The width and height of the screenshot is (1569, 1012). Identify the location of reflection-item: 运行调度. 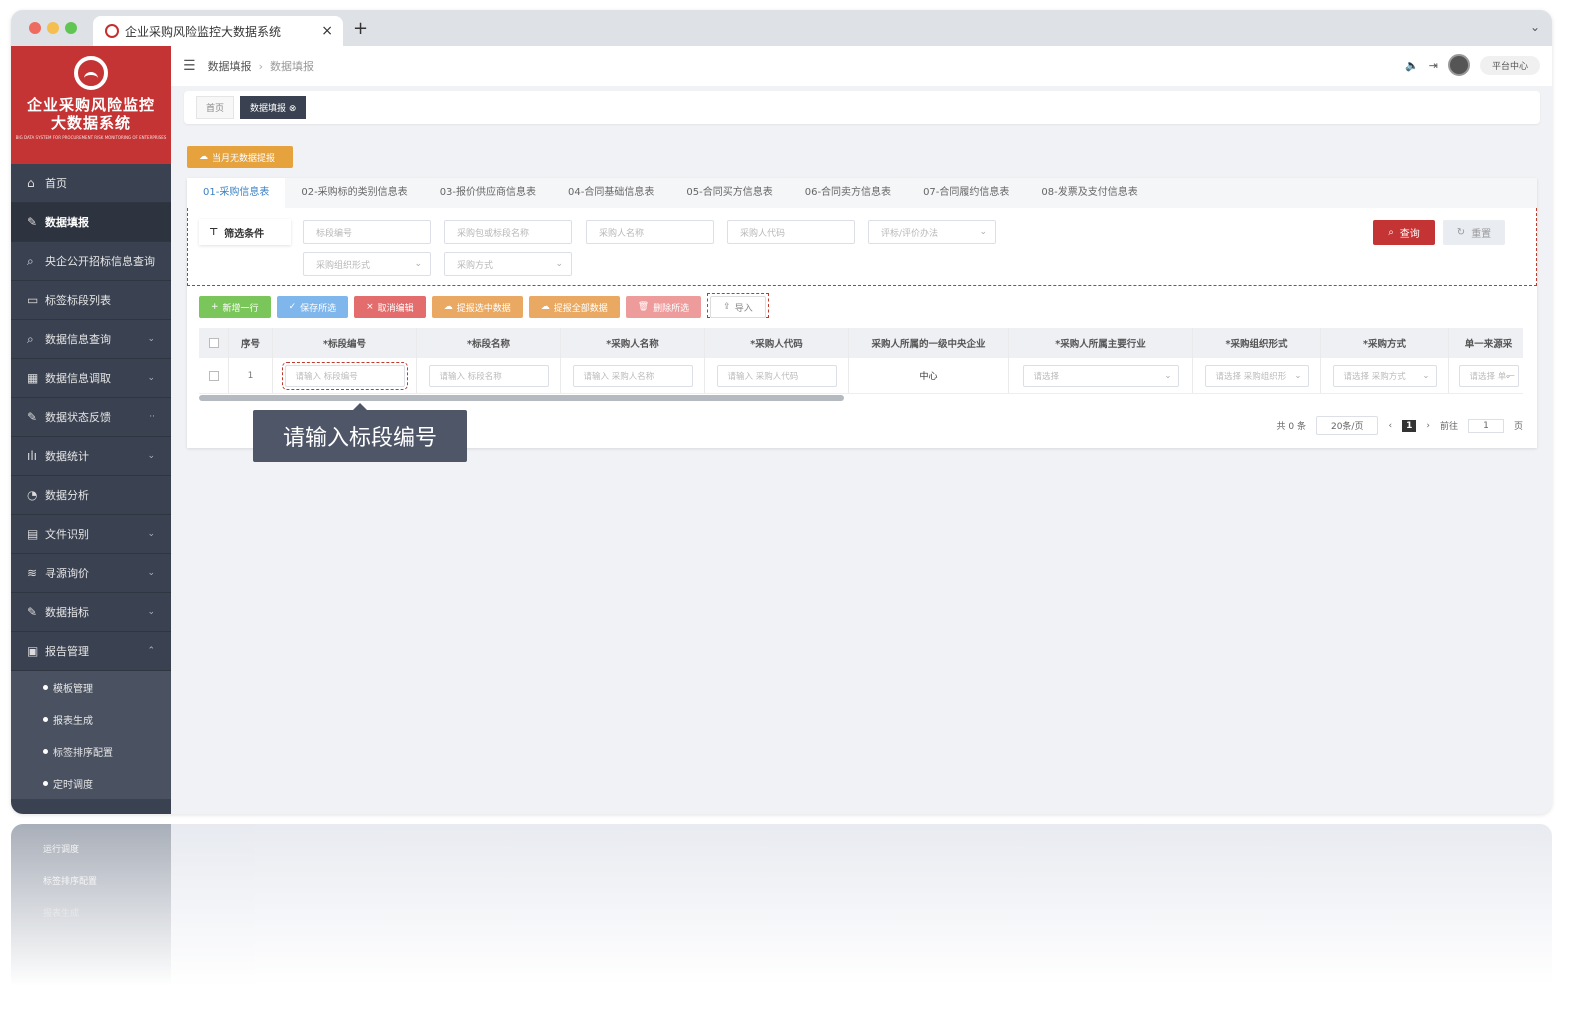
(61, 850).